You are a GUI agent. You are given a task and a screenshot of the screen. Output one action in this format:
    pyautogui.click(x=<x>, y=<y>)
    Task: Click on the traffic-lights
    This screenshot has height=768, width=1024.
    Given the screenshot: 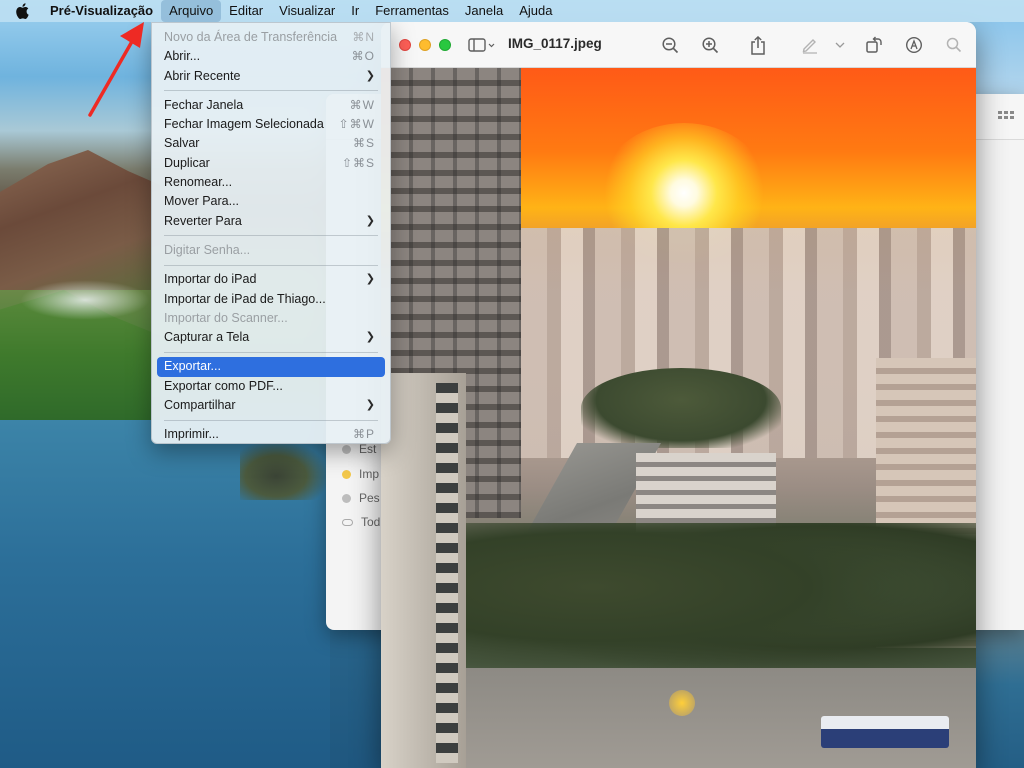 What is the action you would take?
    pyautogui.click(x=425, y=45)
    